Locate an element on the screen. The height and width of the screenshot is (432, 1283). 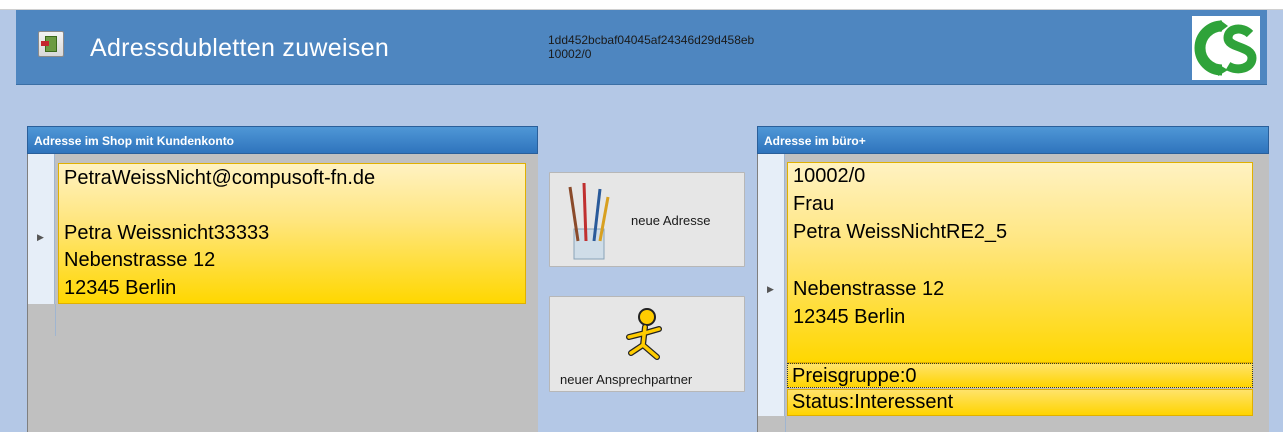
left-name: Petra Weissnicht33333 is located at coordinates (167, 233).